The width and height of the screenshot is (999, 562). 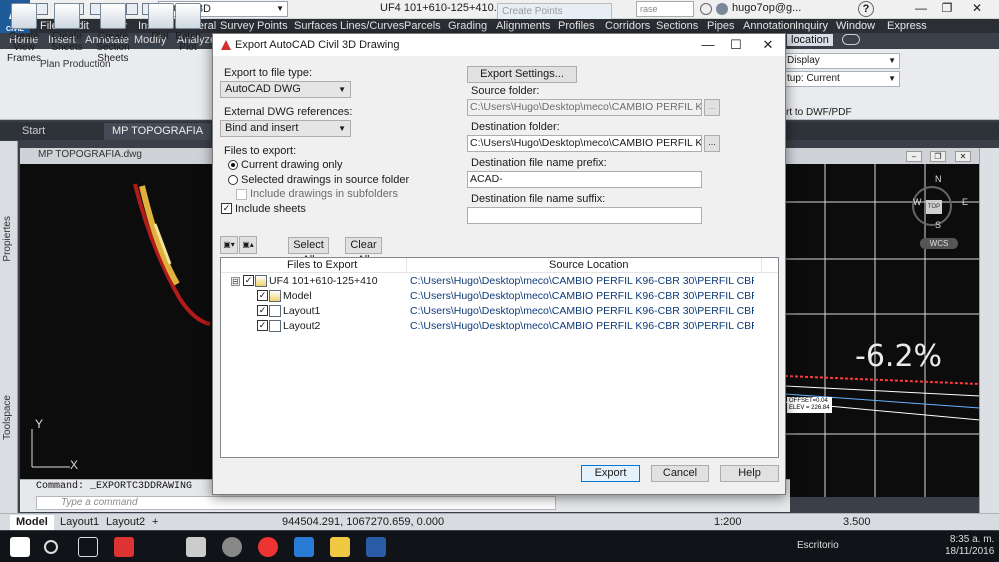 I want to click on search-input: rase, so click(x=665, y=9).